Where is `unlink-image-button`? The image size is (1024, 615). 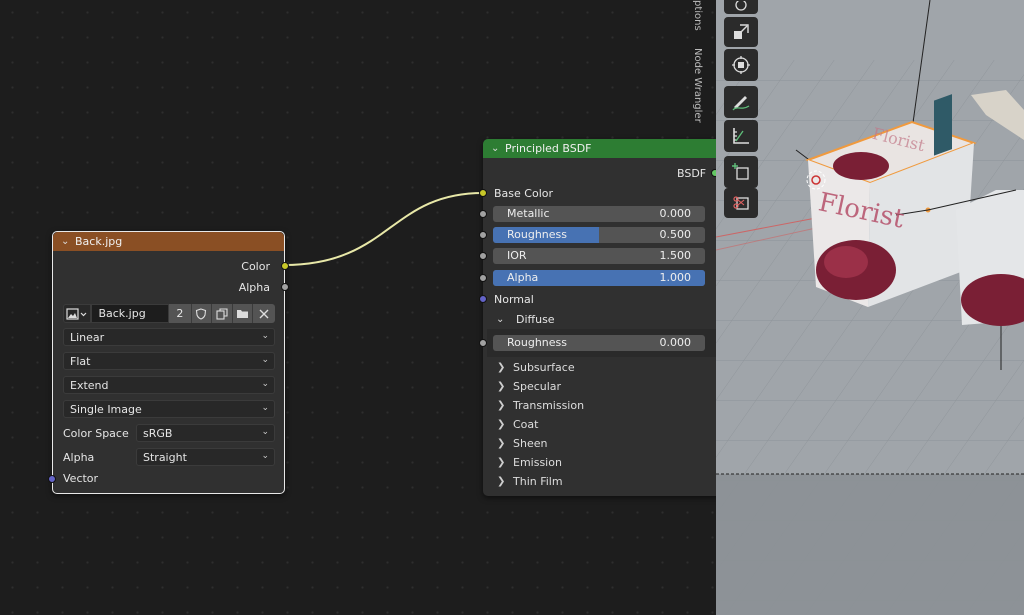 unlink-image-button is located at coordinates (264, 313).